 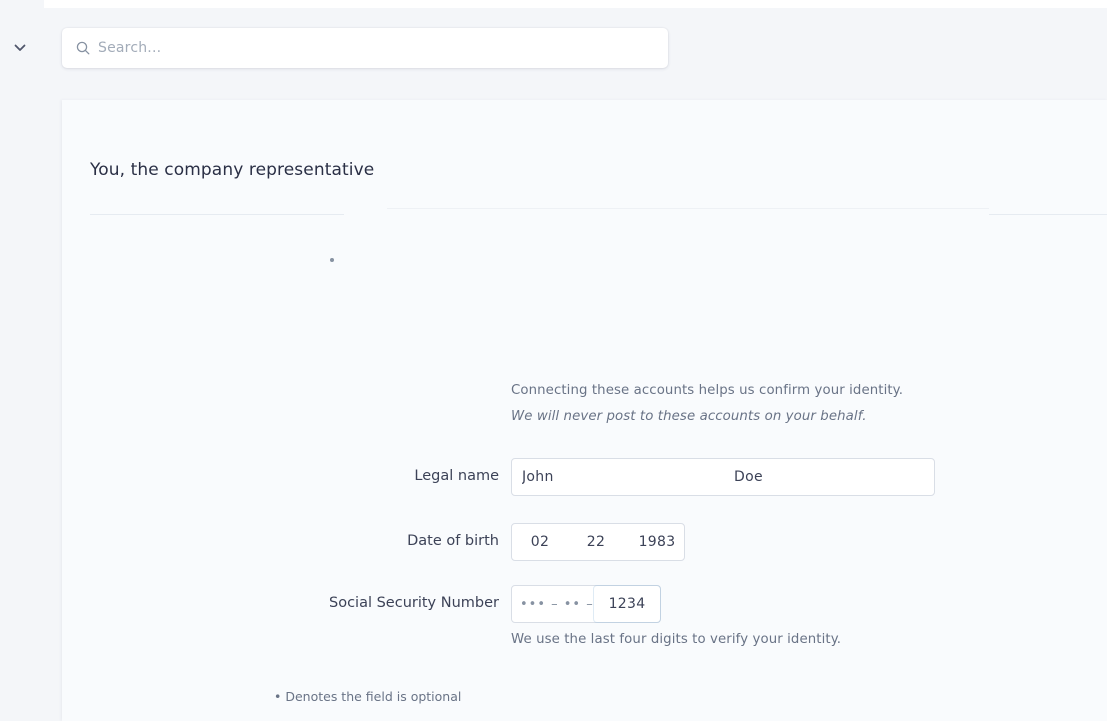 What do you see at coordinates (627, 604) in the screenshot?
I see `ssn-last-four-input` at bounding box center [627, 604].